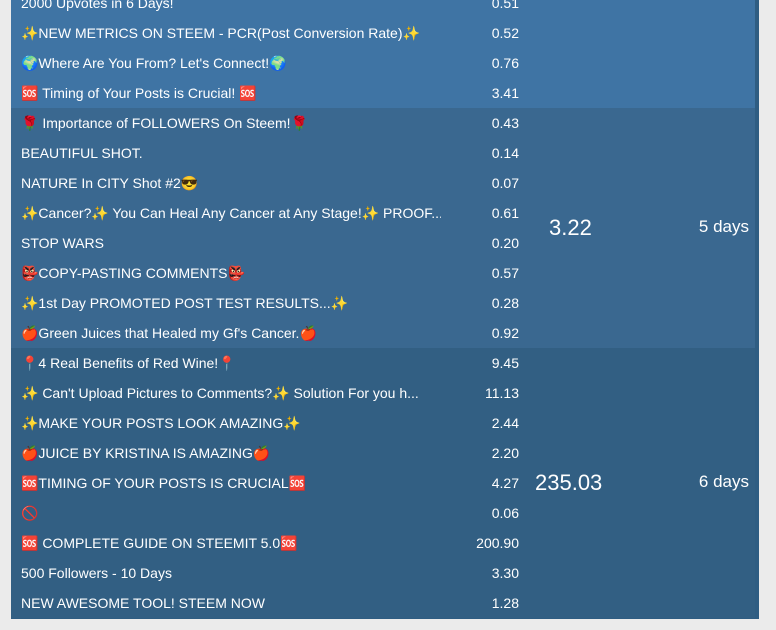 The height and width of the screenshot is (630, 776). I want to click on post-row: ✨MAKE YOUR POSTS LOOK AMAZING✨ 2.44, so click(271, 423).